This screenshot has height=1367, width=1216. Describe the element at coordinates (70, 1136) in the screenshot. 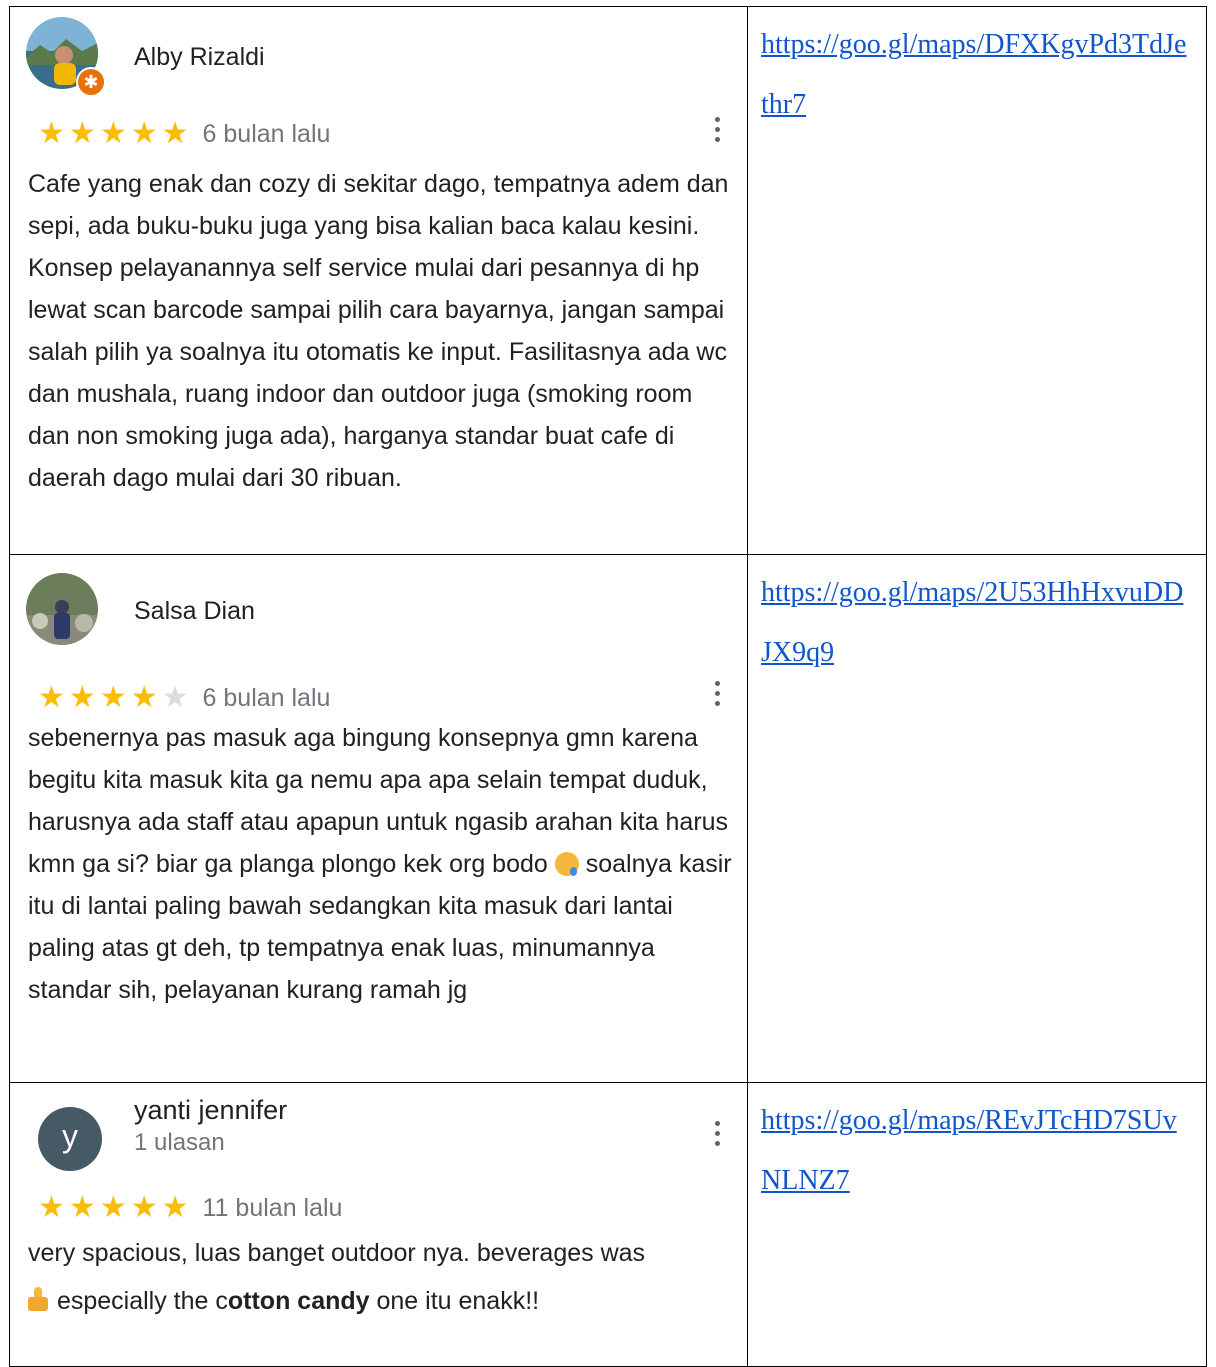

I see `avatar-letter: y` at that location.